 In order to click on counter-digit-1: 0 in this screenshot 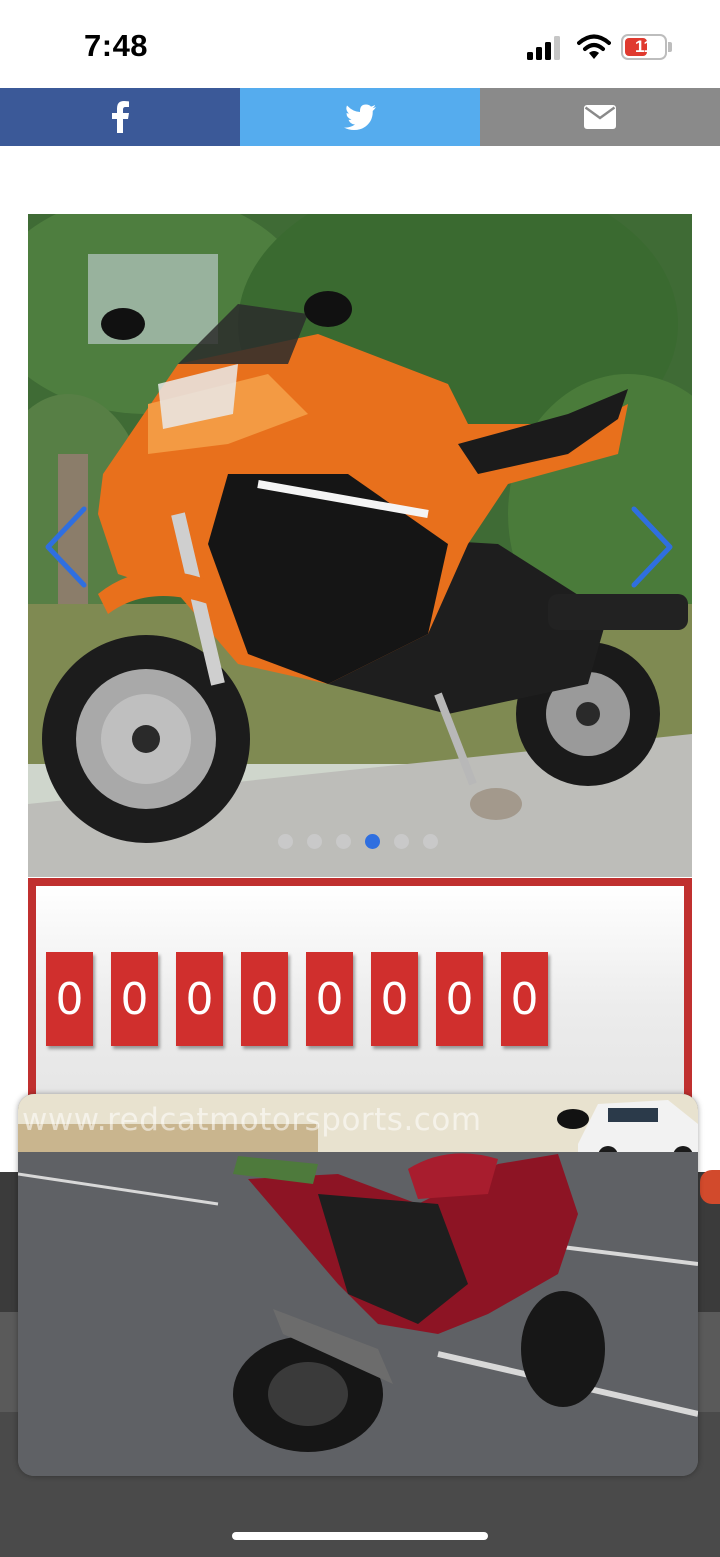, I will do `click(69, 999)`.